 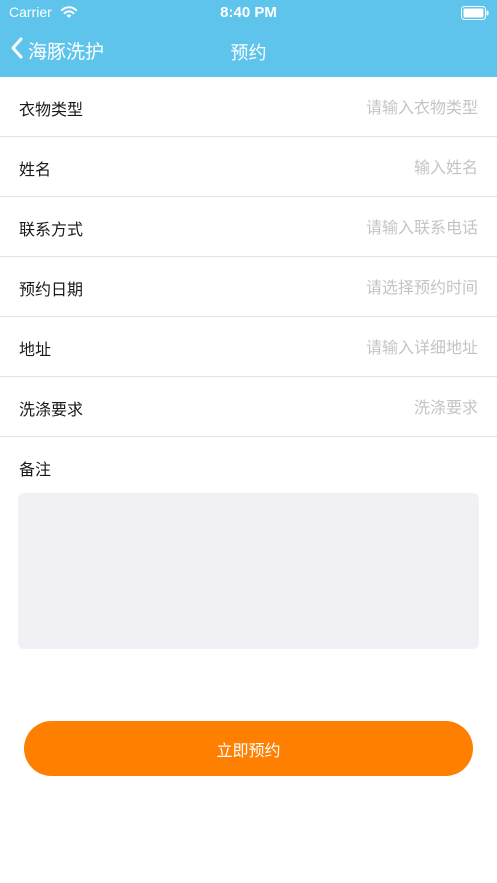 What do you see at coordinates (35, 349) in the screenshot?
I see `field-label: 地址` at bounding box center [35, 349].